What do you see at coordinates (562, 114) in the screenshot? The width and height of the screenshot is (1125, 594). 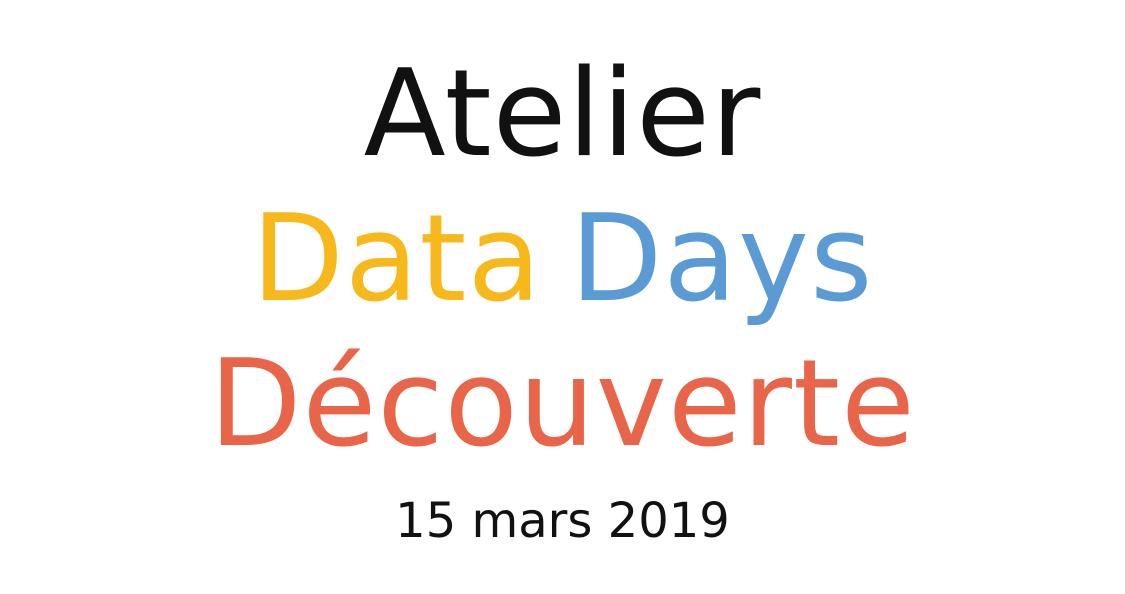 I see `title-line-atelier: Atelier` at bounding box center [562, 114].